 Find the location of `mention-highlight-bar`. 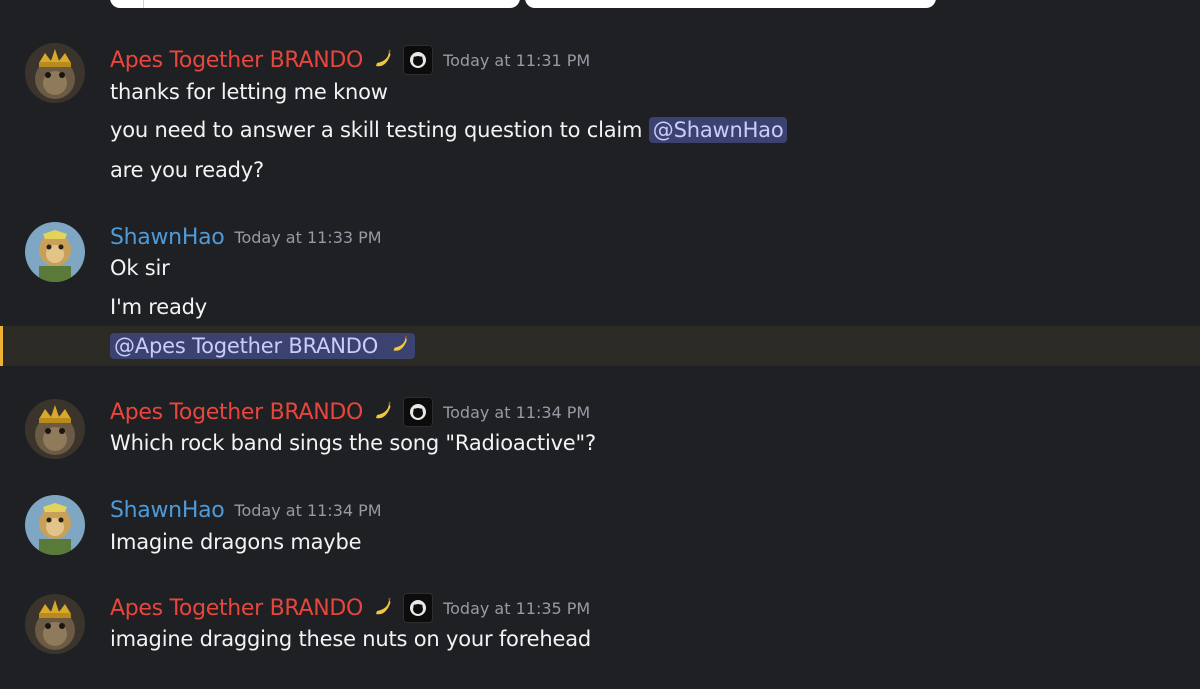

mention-highlight-bar is located at coordinates (1, 346).